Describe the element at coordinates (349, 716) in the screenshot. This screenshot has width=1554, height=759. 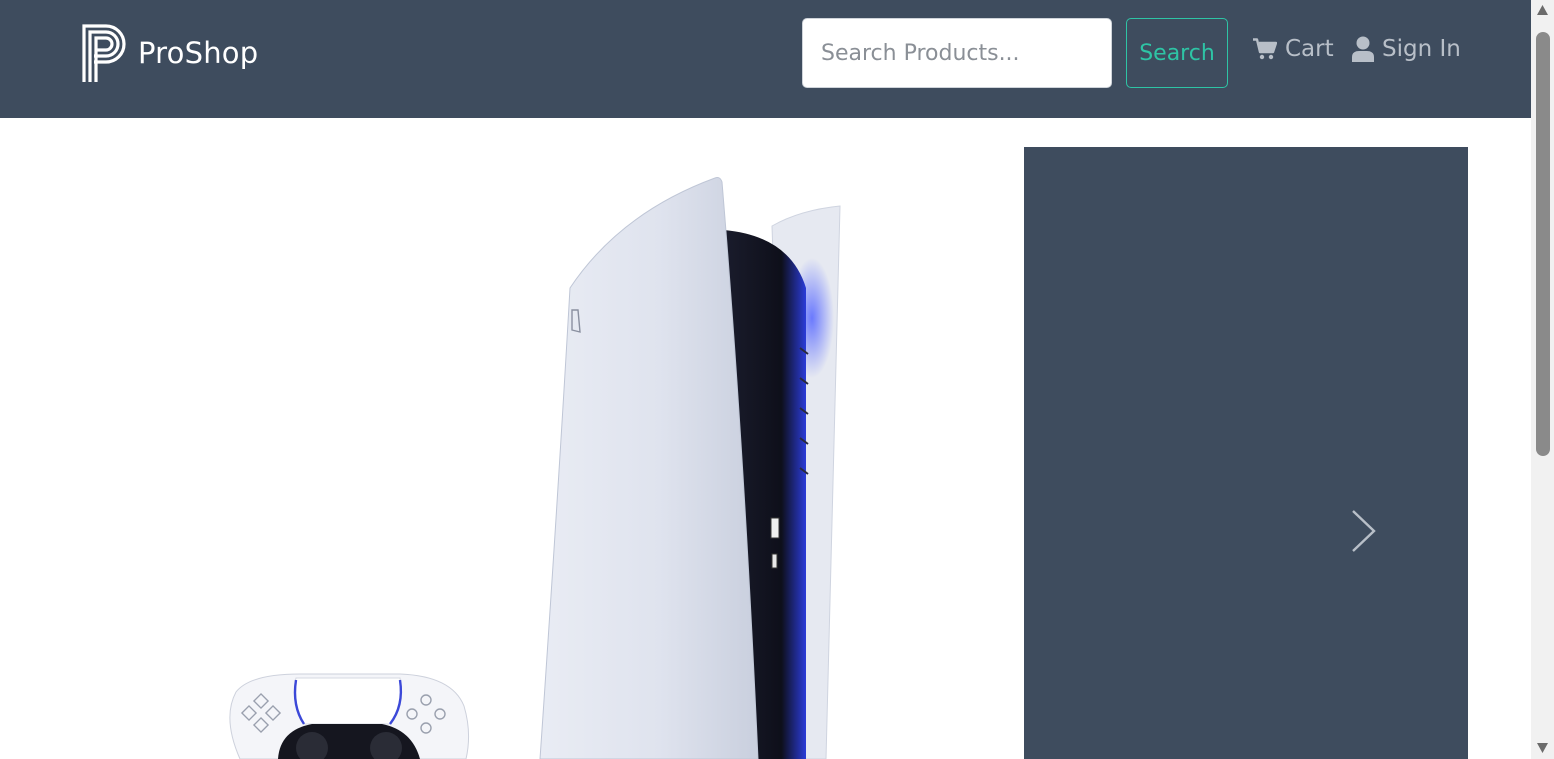
I see `controller-shape` at that location.